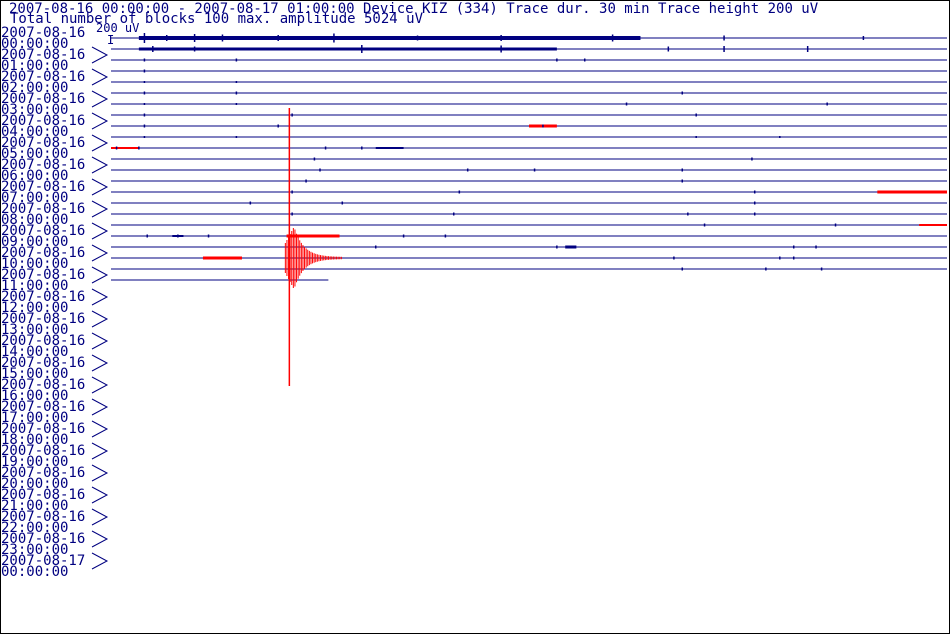  What do you see at coordinates (34, 572) in the screenshot?
I see `hour-label-time: 00:00:00` at bounding box center [34, 572].